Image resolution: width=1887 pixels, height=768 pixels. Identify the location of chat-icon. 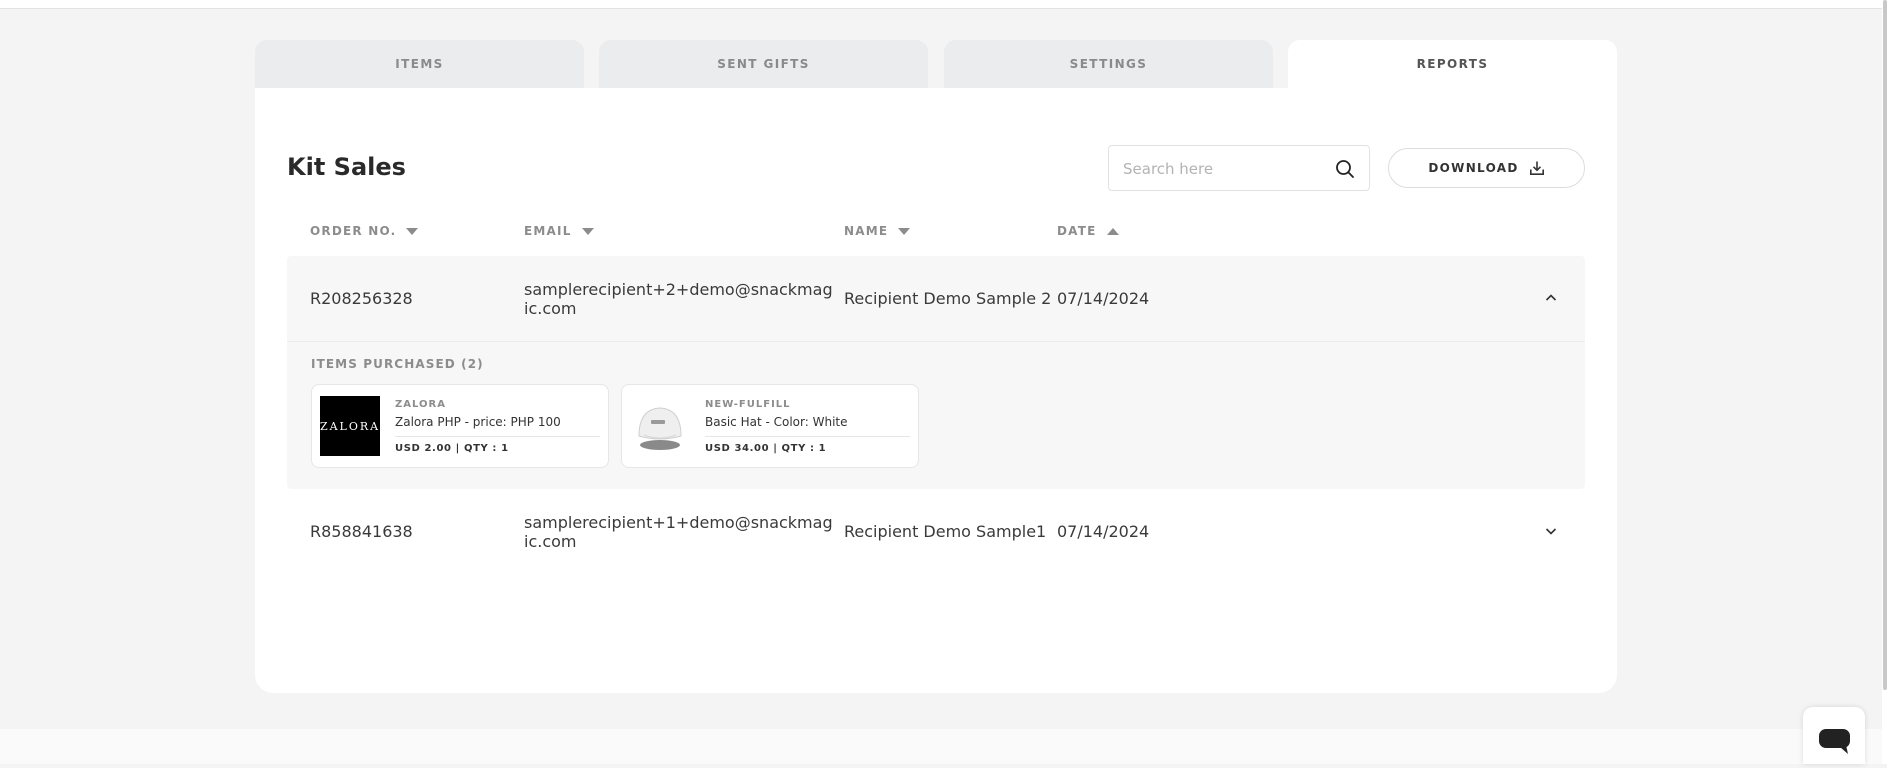
(1834, 741).